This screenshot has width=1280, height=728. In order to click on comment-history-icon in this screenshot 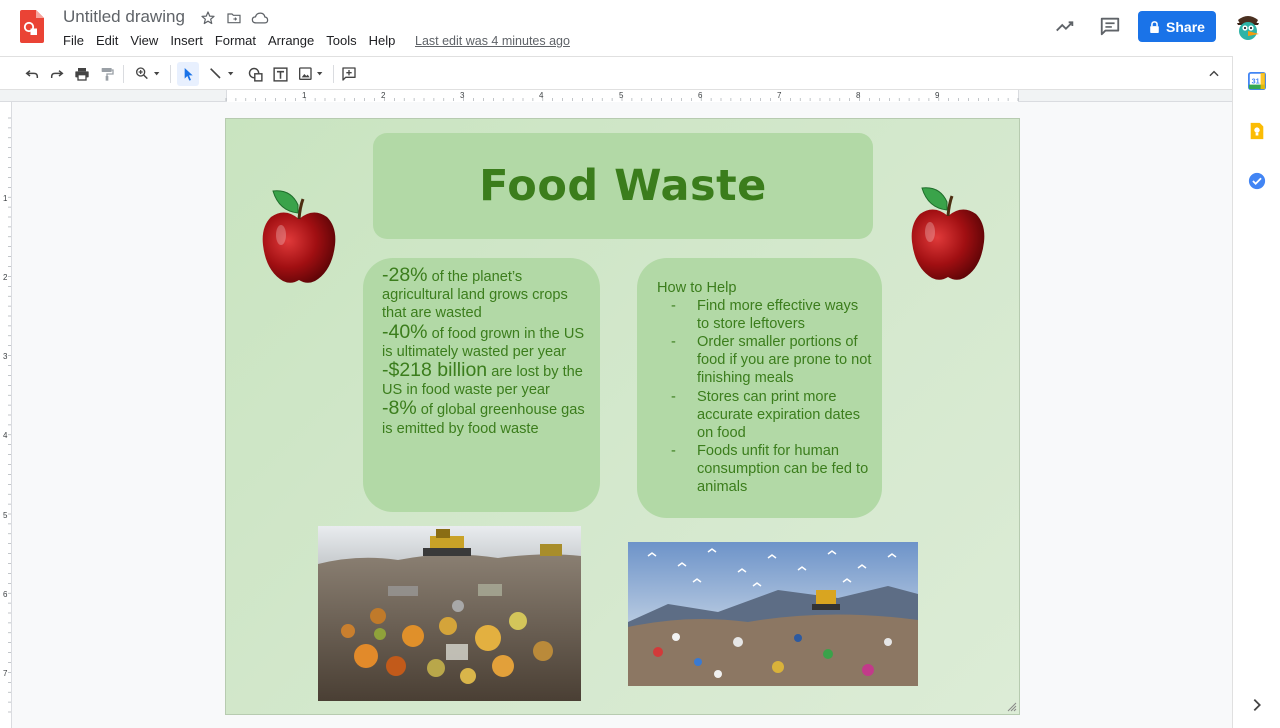, I will do `click(1110, 26)`.